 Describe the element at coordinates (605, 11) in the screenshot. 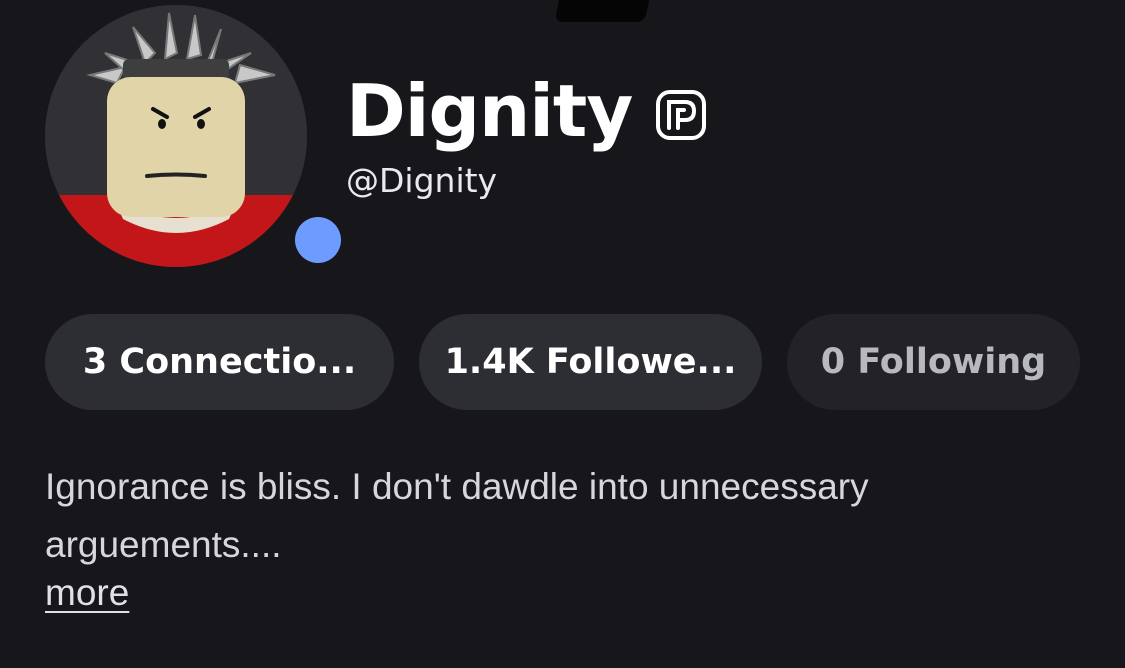

I see `header-decoration` at that location.